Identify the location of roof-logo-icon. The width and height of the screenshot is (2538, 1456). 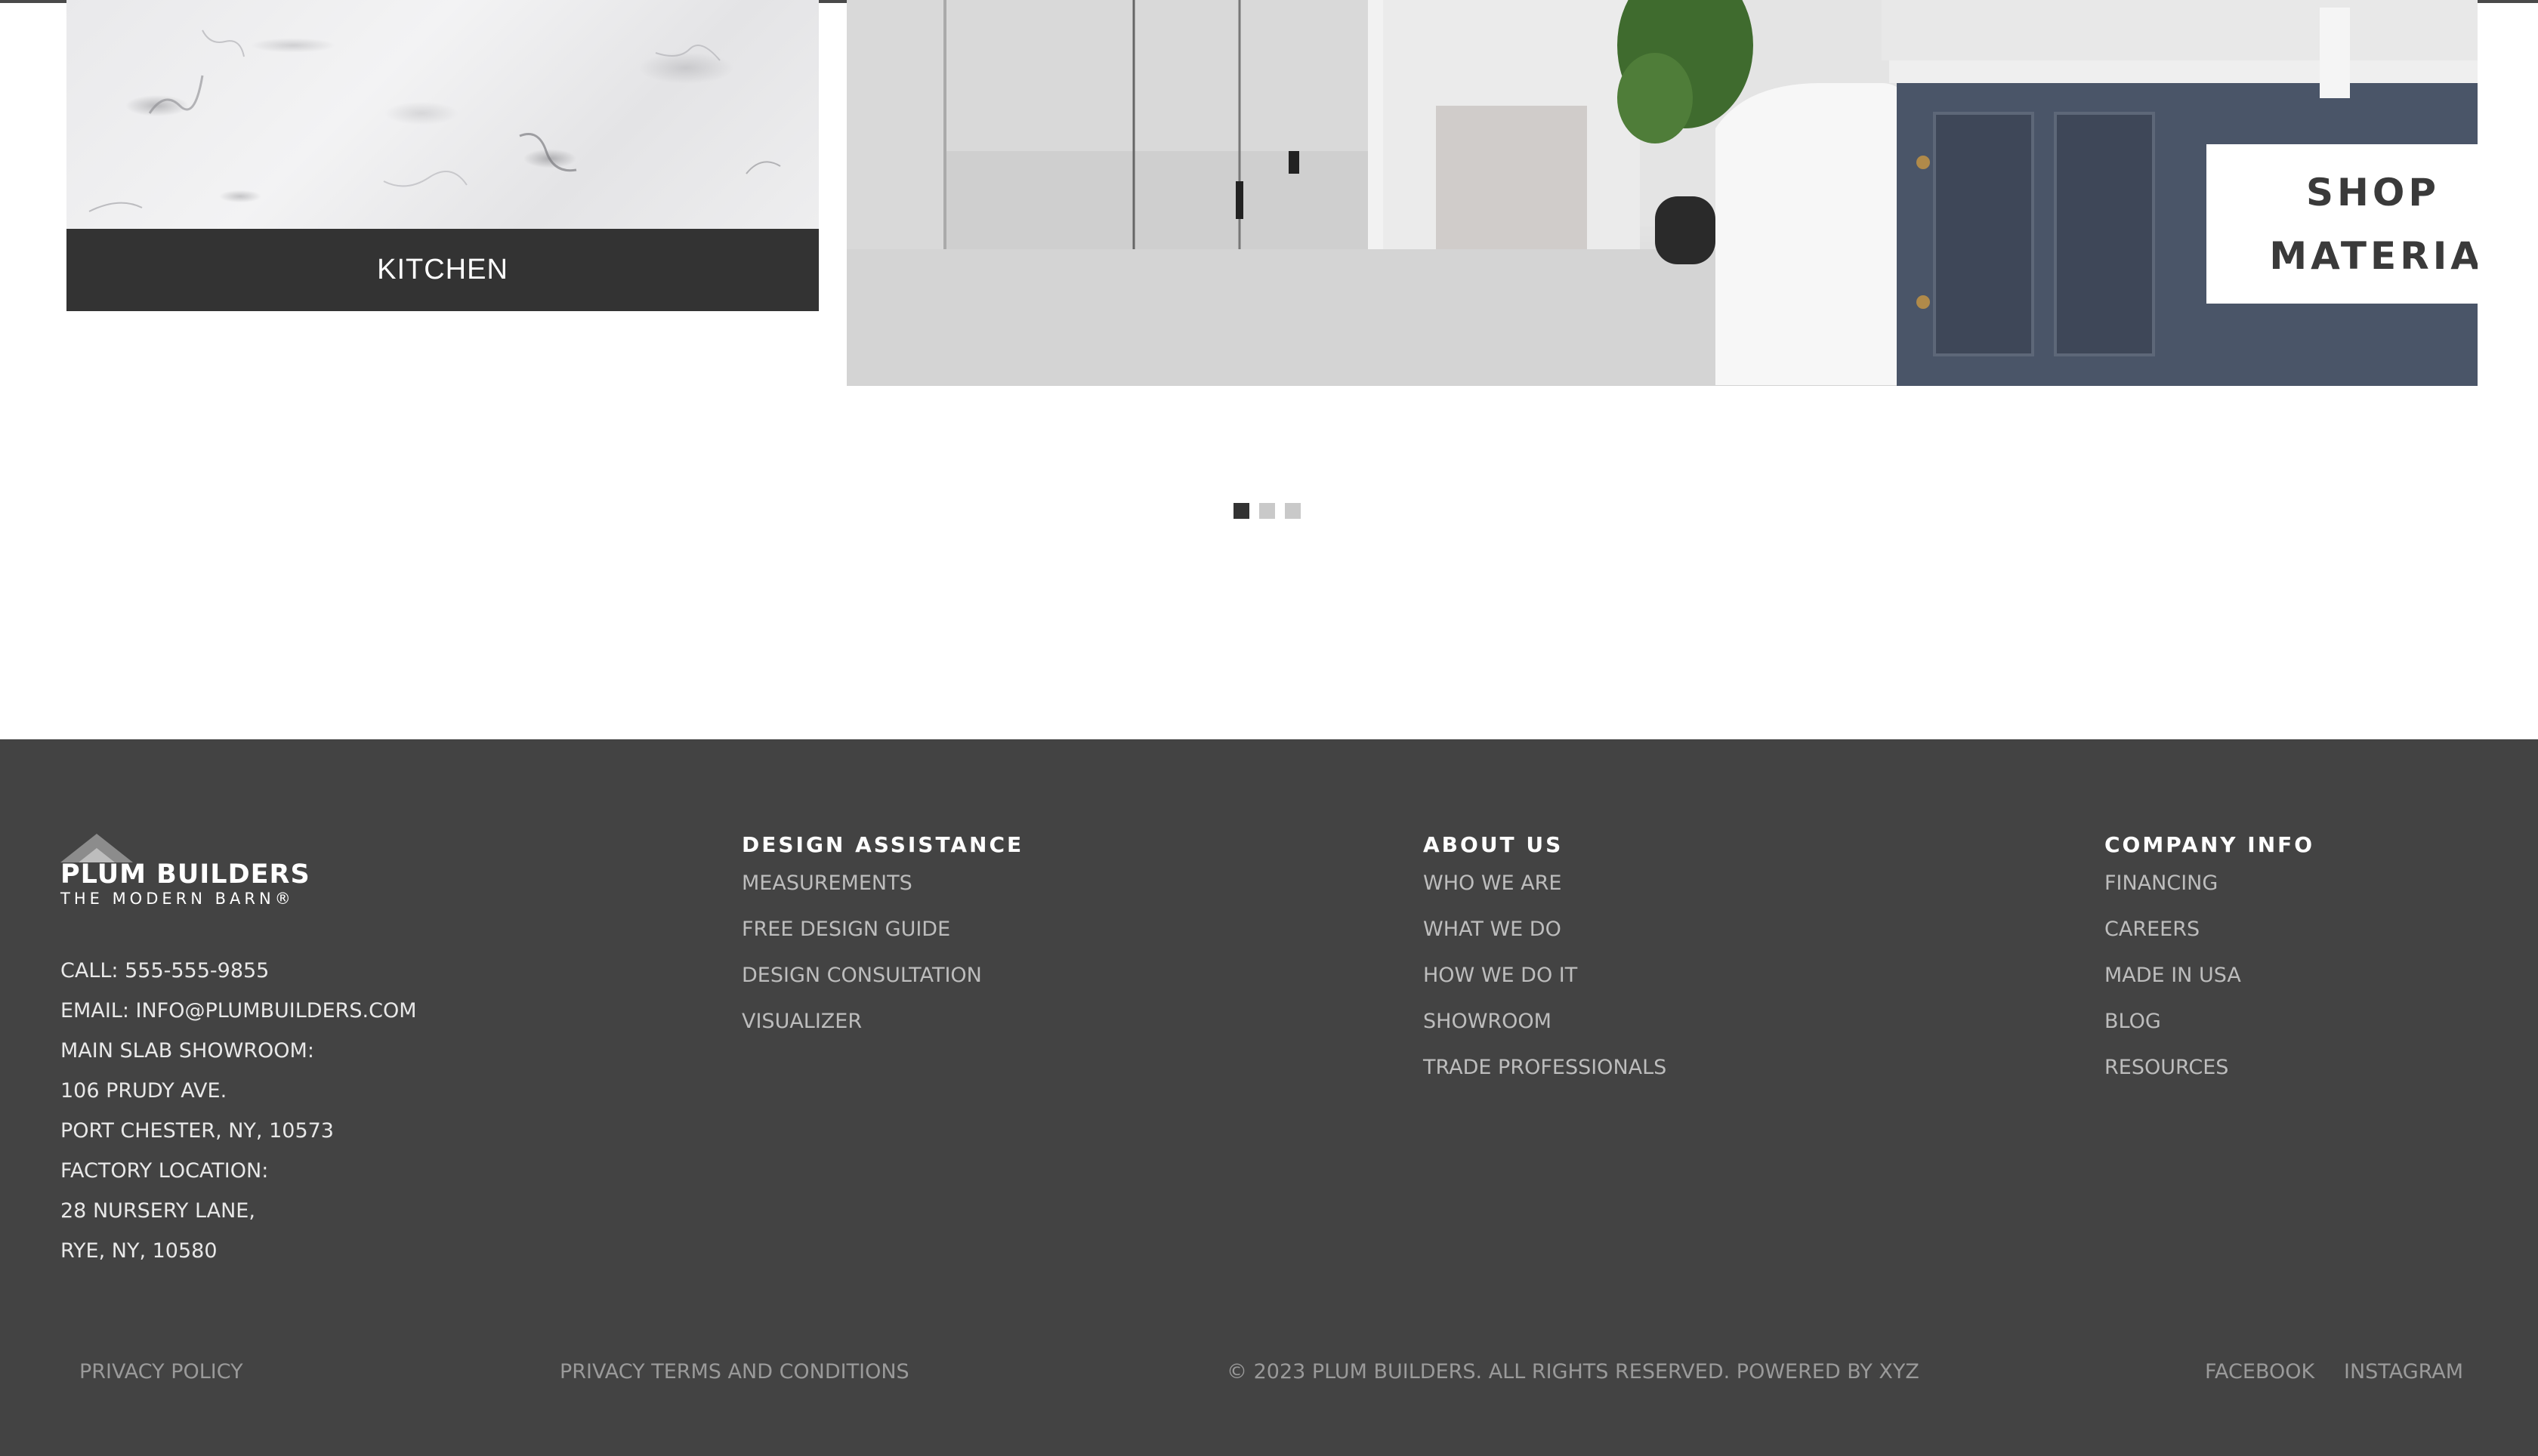
(96, 848).